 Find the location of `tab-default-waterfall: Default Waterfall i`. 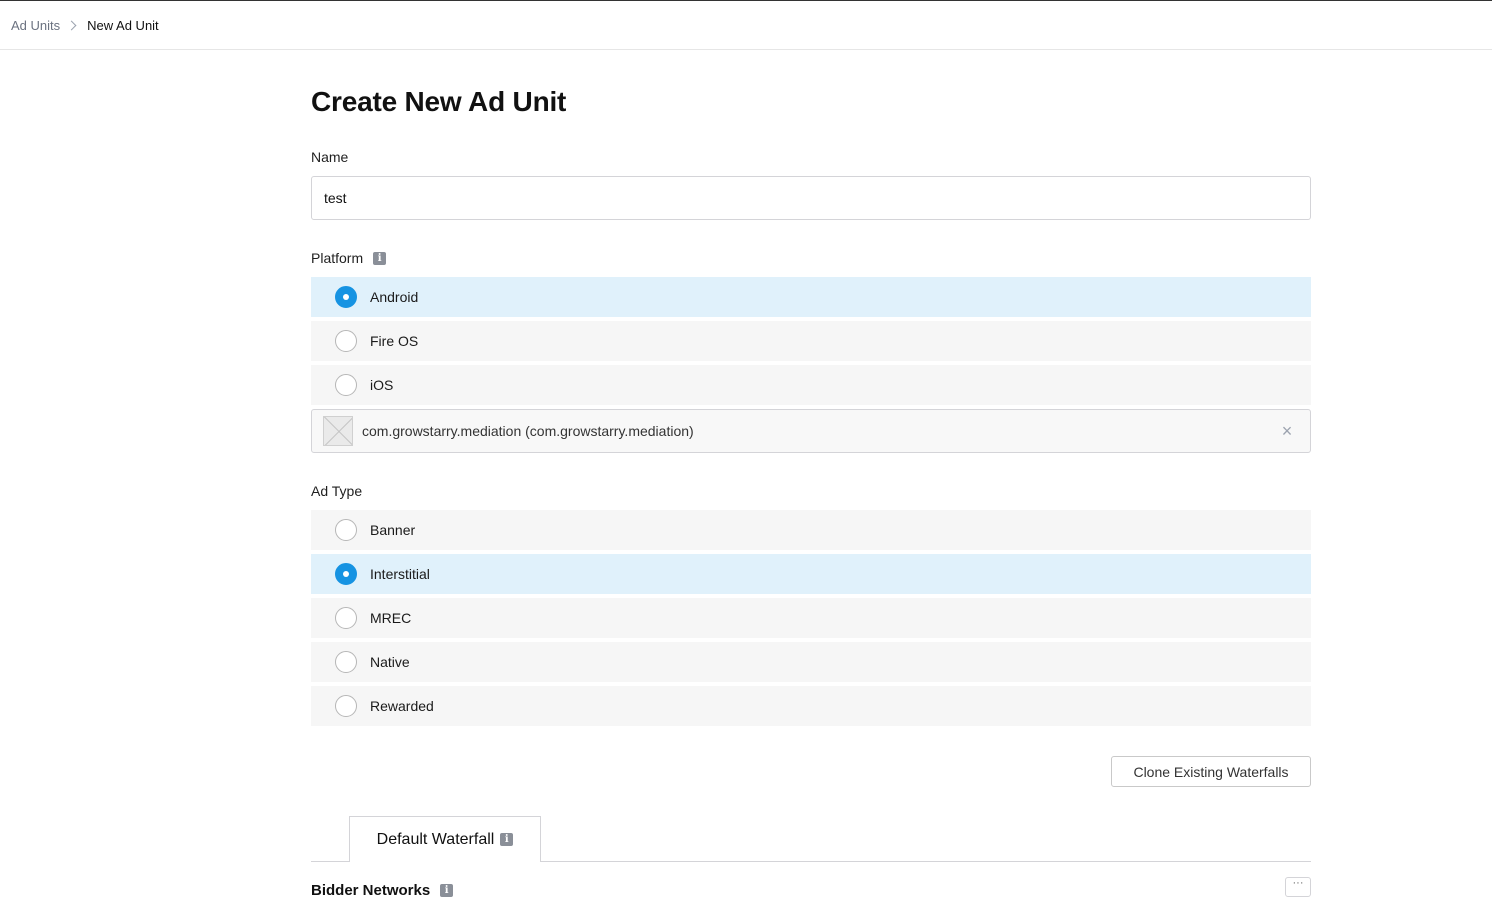

tab-default-waterfall: Default Waterfall i is located at coordinates (445, 839).